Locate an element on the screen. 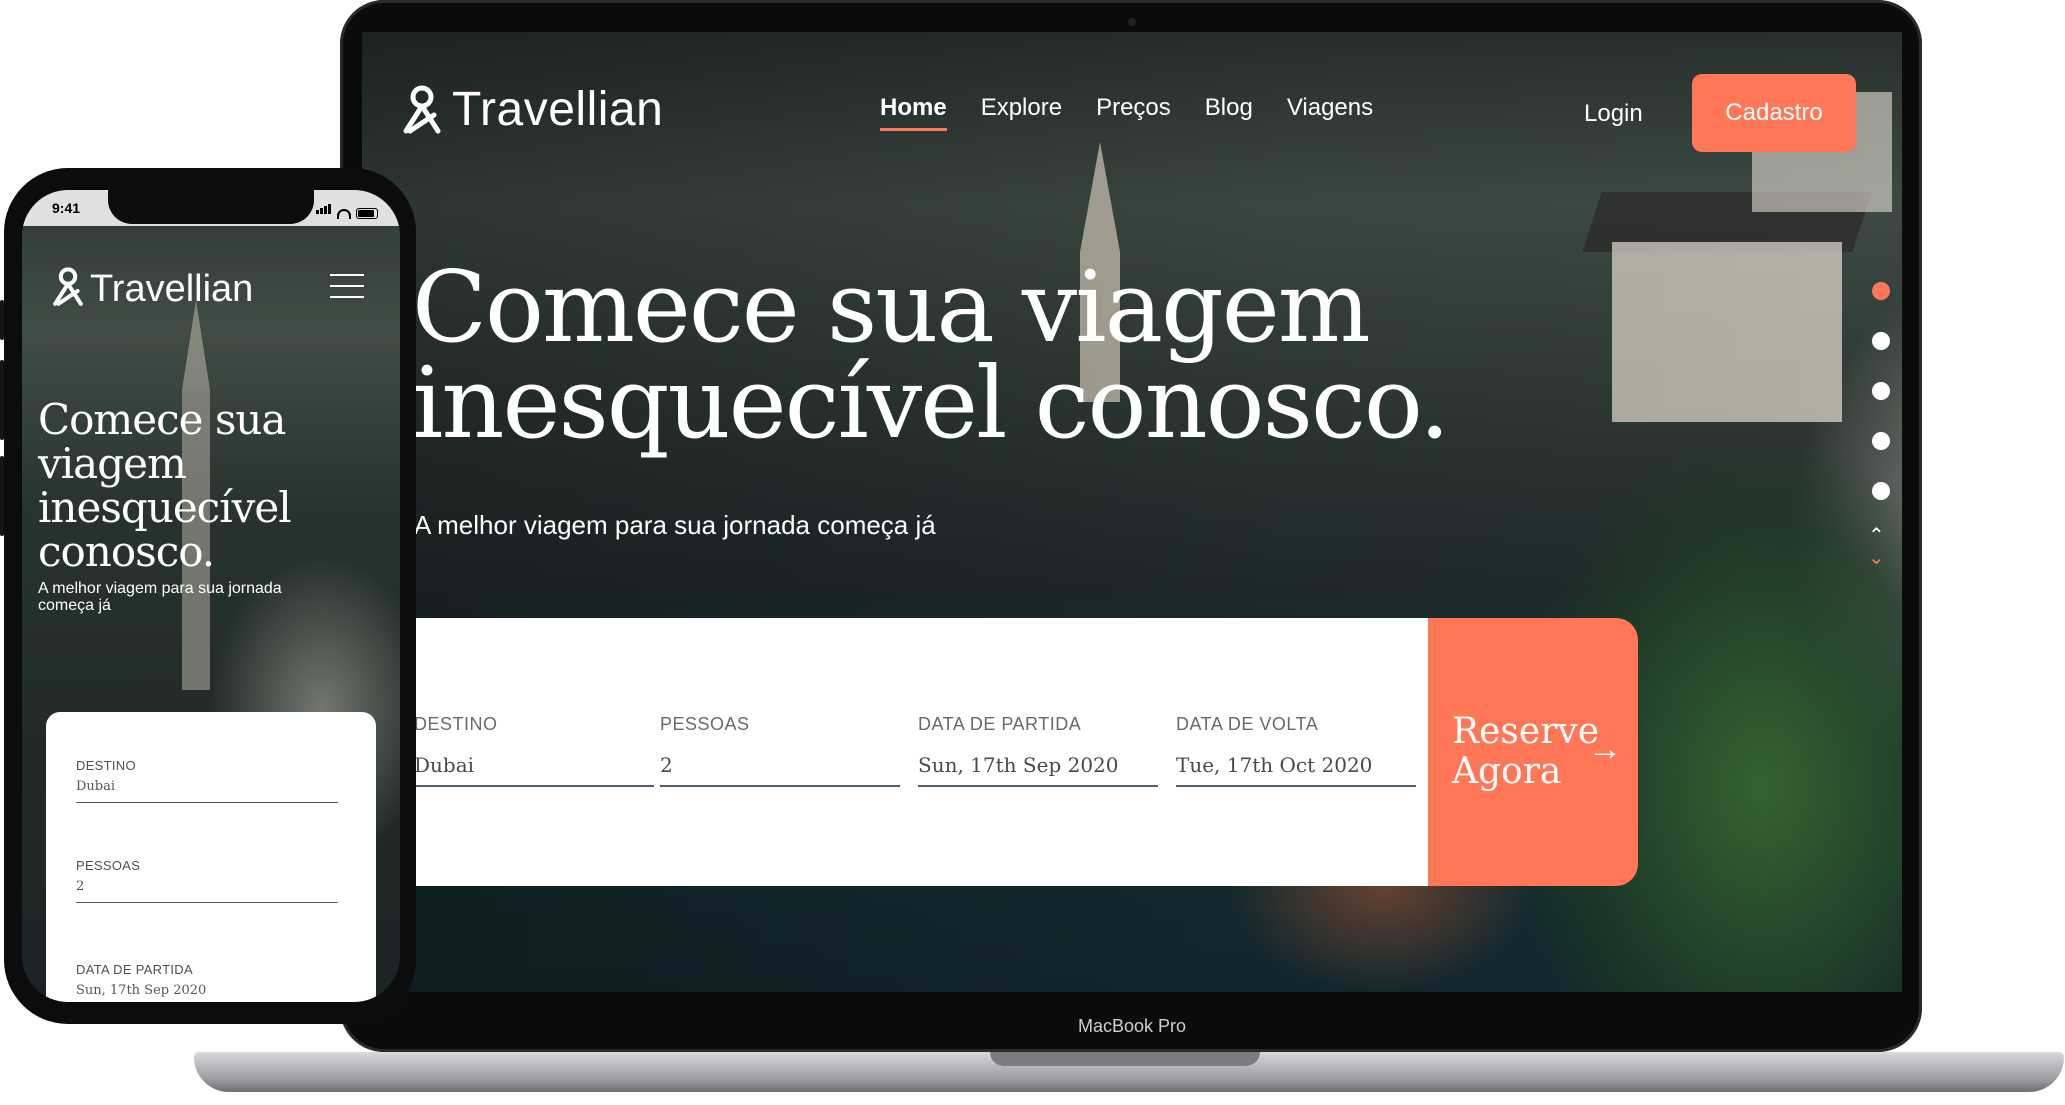 The height and width of the screenshot is (1105, 2065). login-link: Login is located at coordinates (1613, 114).